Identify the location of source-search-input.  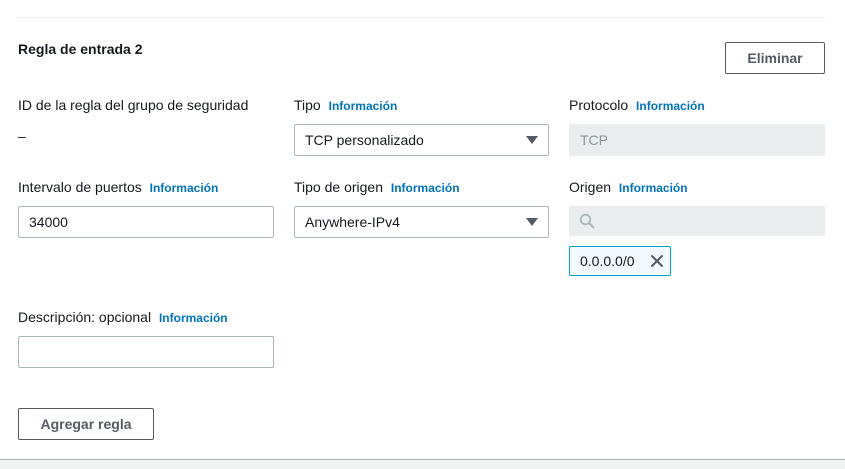
(697, 221).